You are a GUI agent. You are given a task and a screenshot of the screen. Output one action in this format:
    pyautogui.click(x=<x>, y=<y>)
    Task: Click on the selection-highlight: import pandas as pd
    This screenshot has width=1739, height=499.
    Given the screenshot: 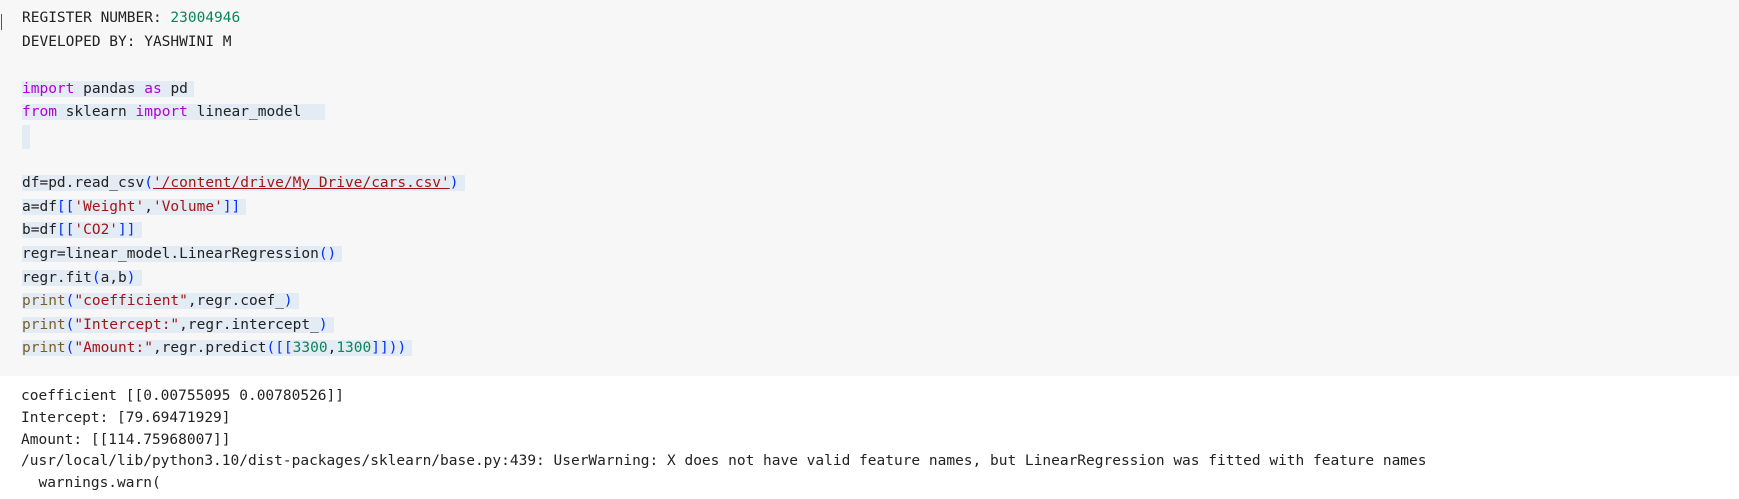 What is the action you would take?
    pyautogui.click(x=108, y=88)
    